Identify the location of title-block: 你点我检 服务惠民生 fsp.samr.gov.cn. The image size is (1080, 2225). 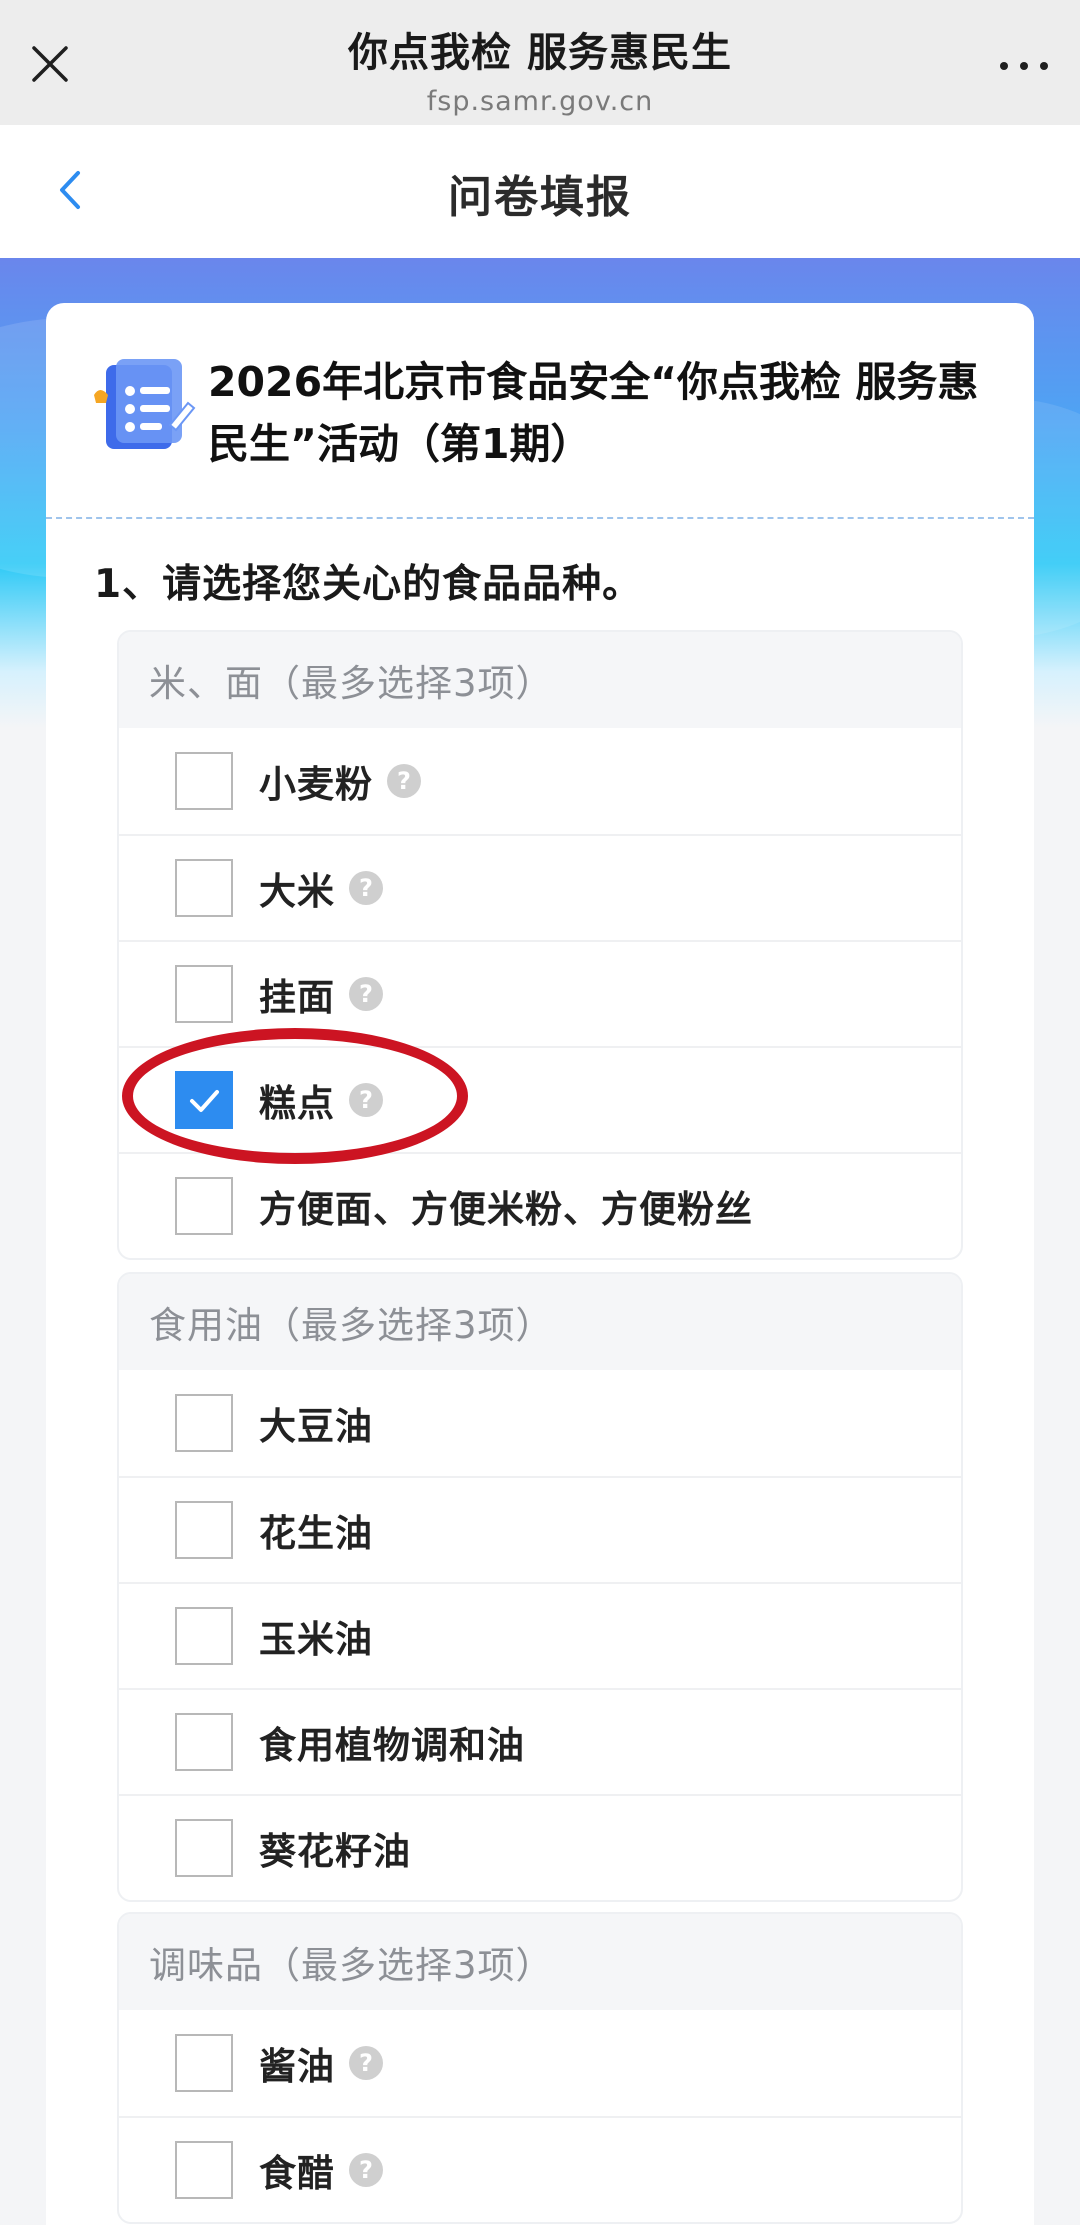
(540, 68).